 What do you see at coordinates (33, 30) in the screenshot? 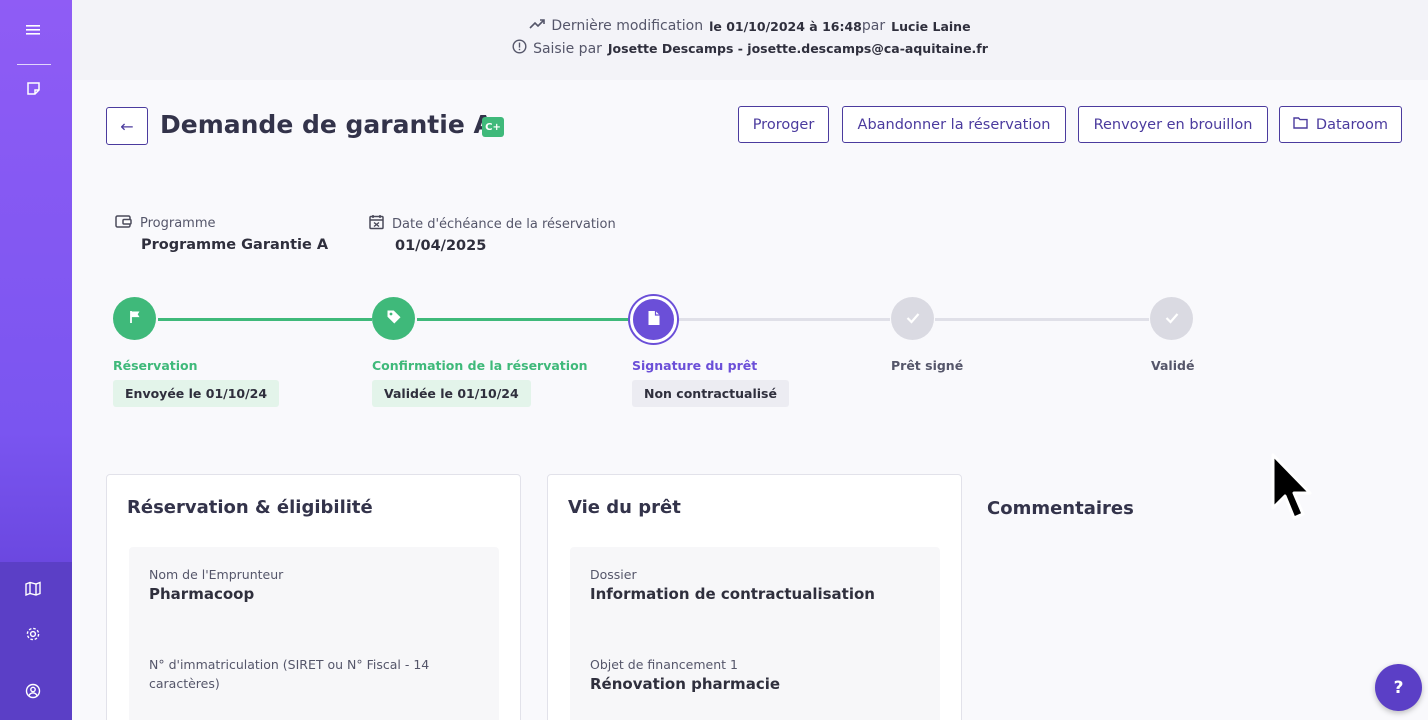
I see `menu-icon` at bounding box center [33, 30].